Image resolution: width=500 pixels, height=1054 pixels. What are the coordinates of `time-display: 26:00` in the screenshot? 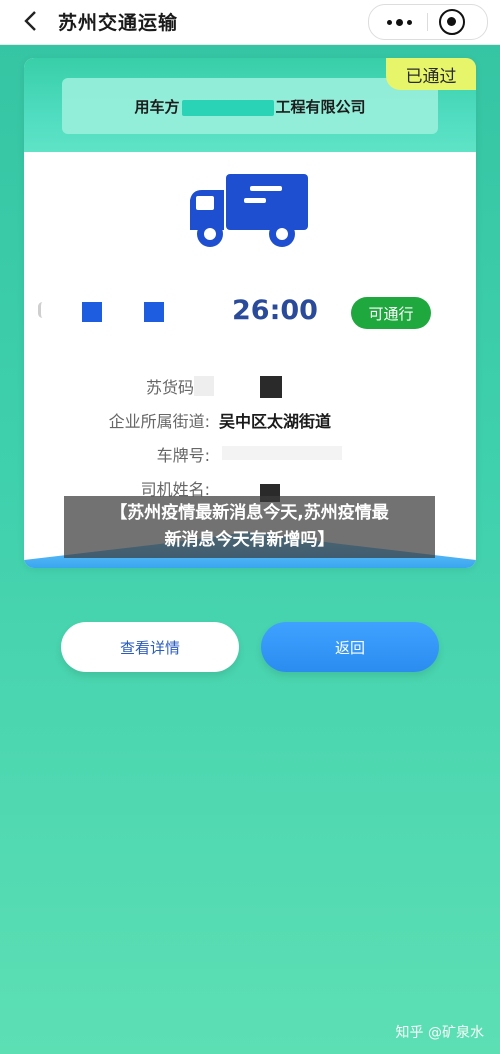 It's located at (275, 310).